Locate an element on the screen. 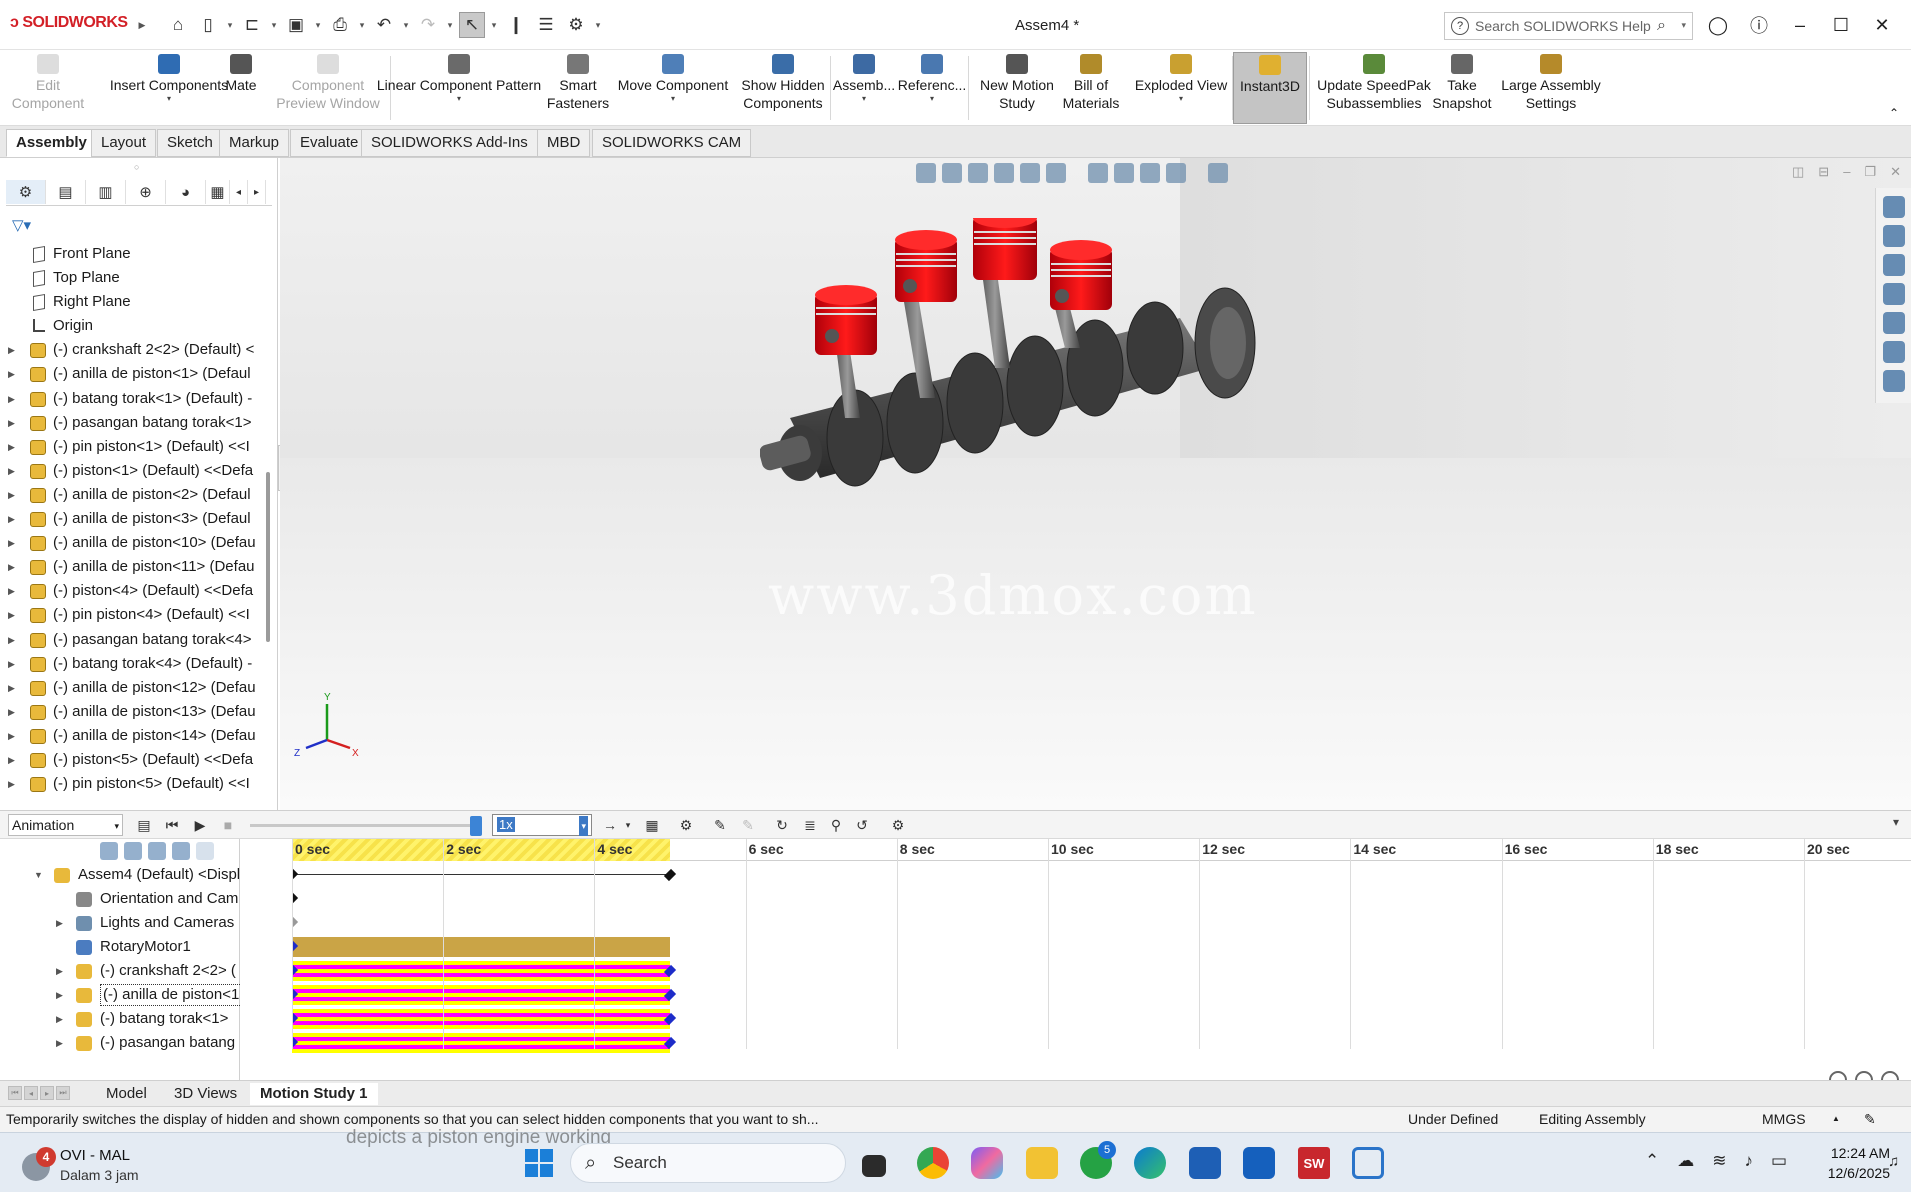 The width and height of the screenshot is (1911, 1192). custom-properties-icon is located at coordinates (1893, 381).